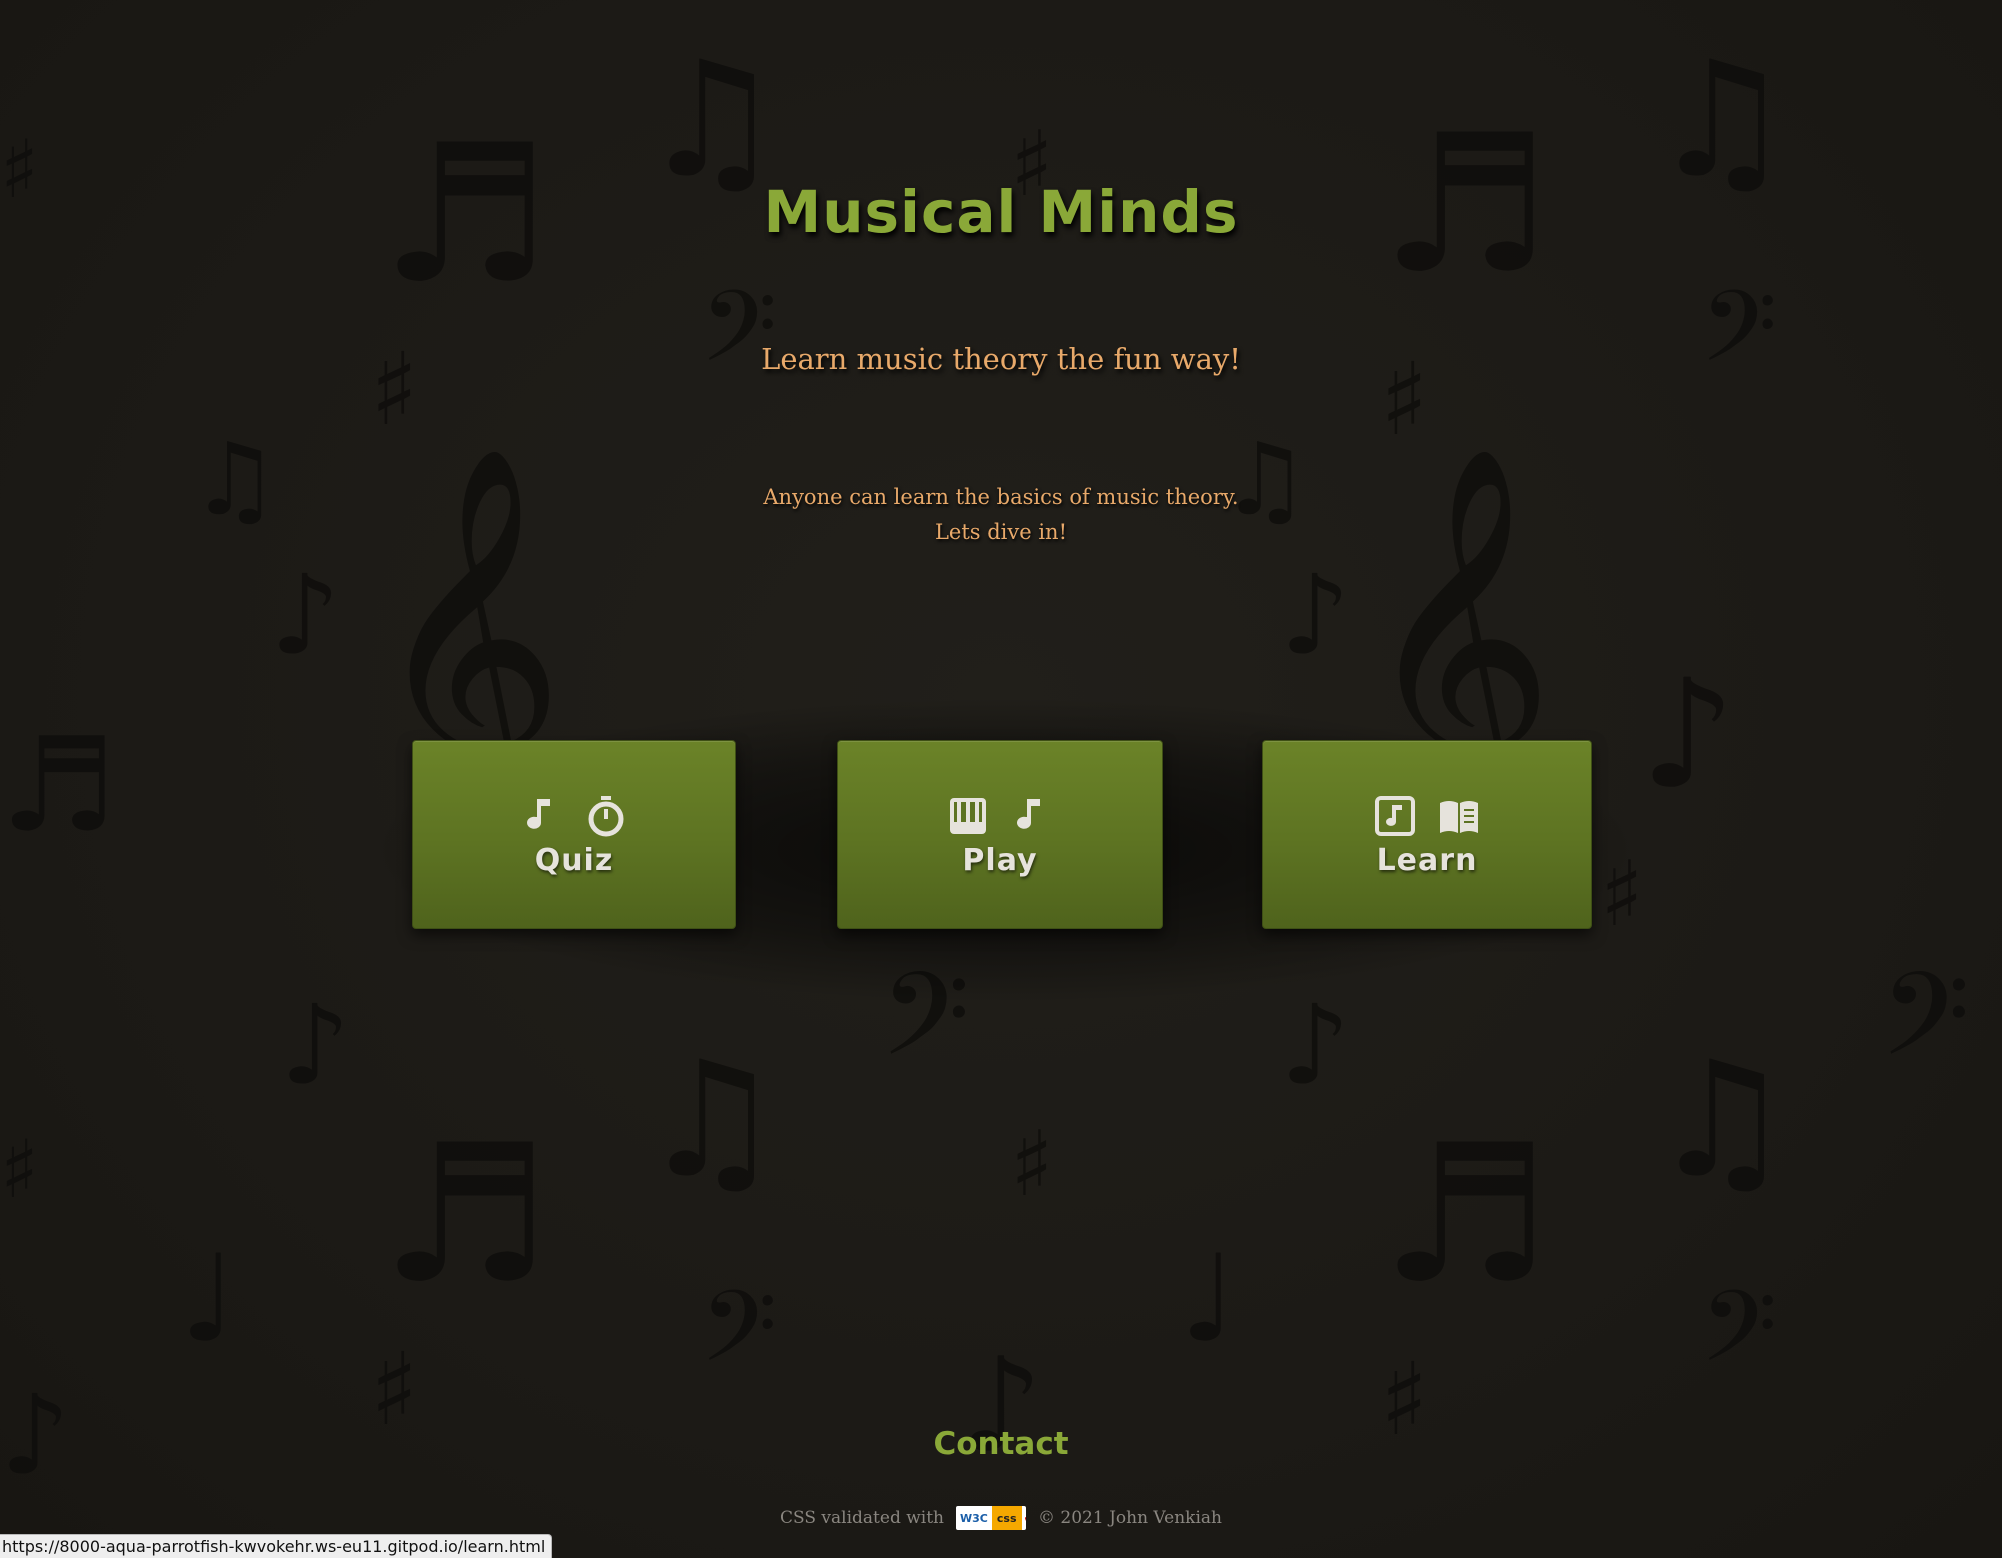  I want to click on play-button: Play, so click(1000, 834).